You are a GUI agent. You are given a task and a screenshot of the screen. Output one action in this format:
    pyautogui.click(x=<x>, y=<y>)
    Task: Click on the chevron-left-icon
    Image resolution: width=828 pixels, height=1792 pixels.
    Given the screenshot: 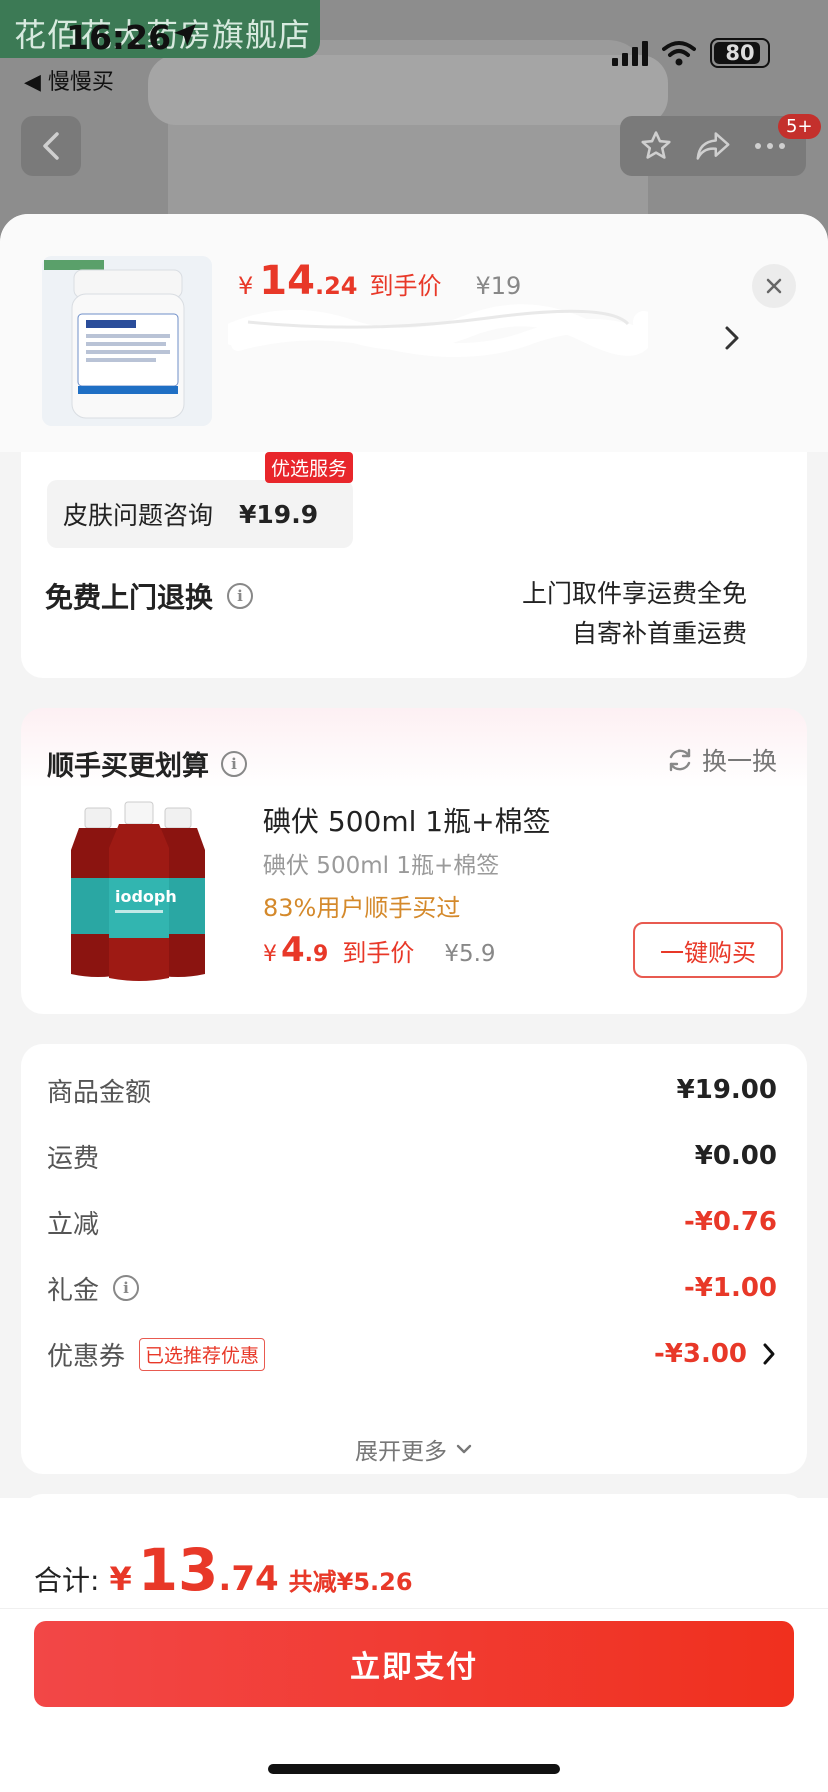 What is the action you would take?
    pyautogui.click(x=51, y=146)
    